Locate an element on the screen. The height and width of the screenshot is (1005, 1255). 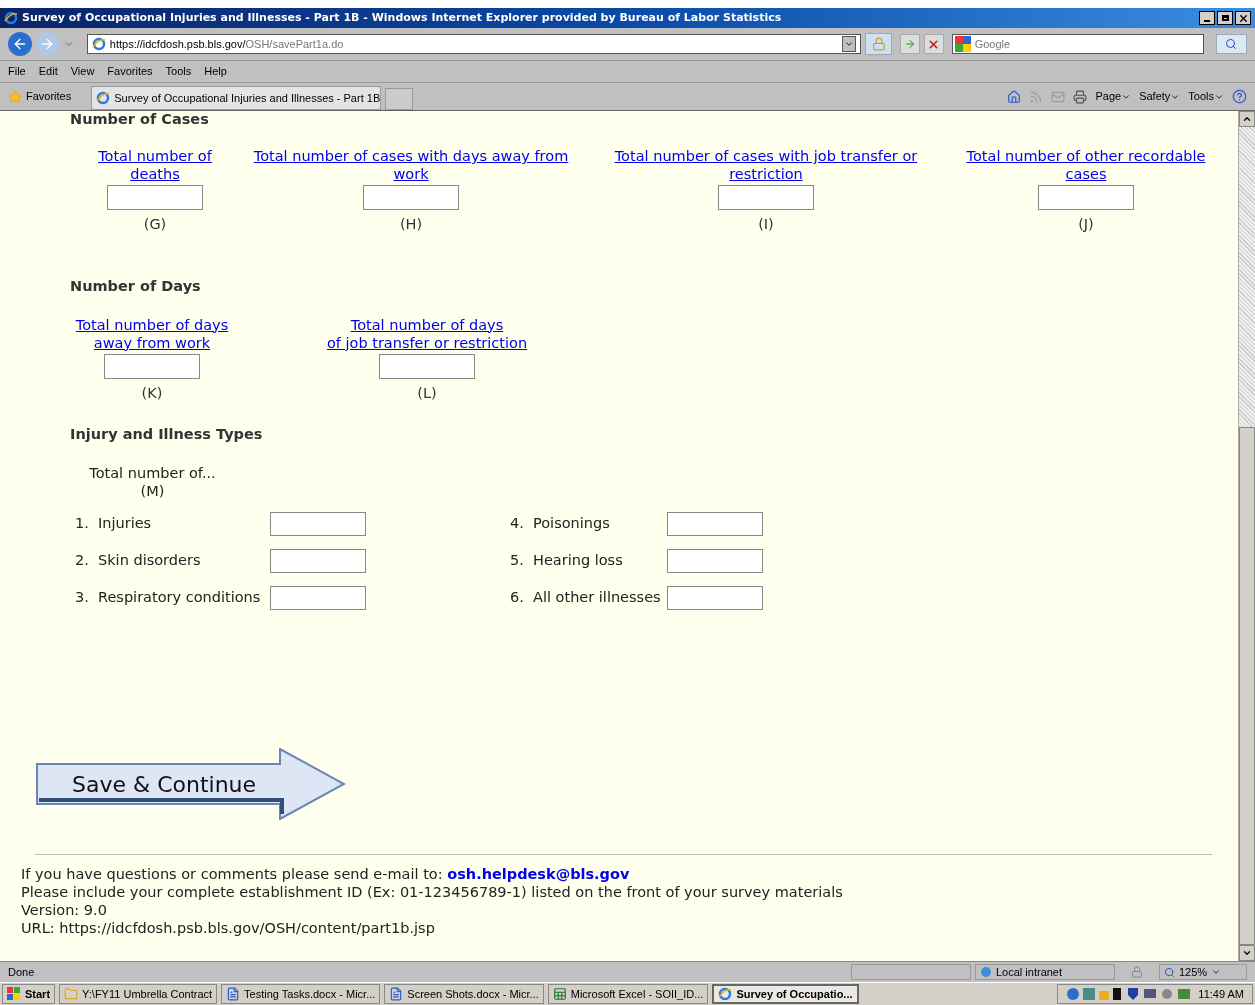
lock-button is located at coordinates (878, 44).